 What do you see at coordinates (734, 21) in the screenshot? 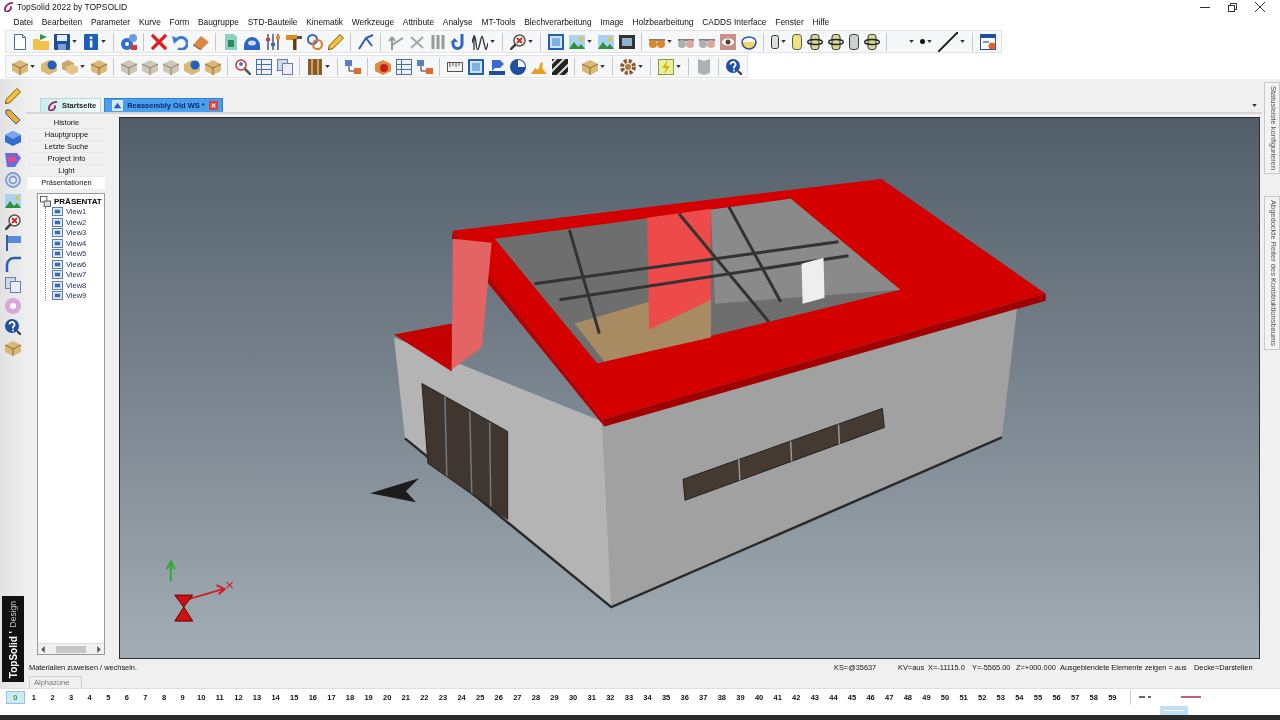
I see `menu-item: CADDS Interface` at bounding box center [734, 21].